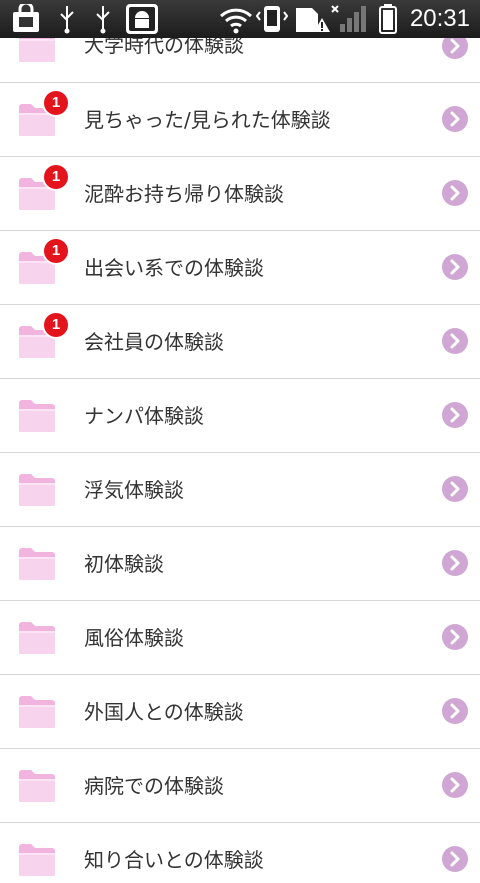 The width and height of the screenshot is (480, 883). Describe the element at coordinates (388, 21) in the screenshot. I see `battery-icon` at that location.